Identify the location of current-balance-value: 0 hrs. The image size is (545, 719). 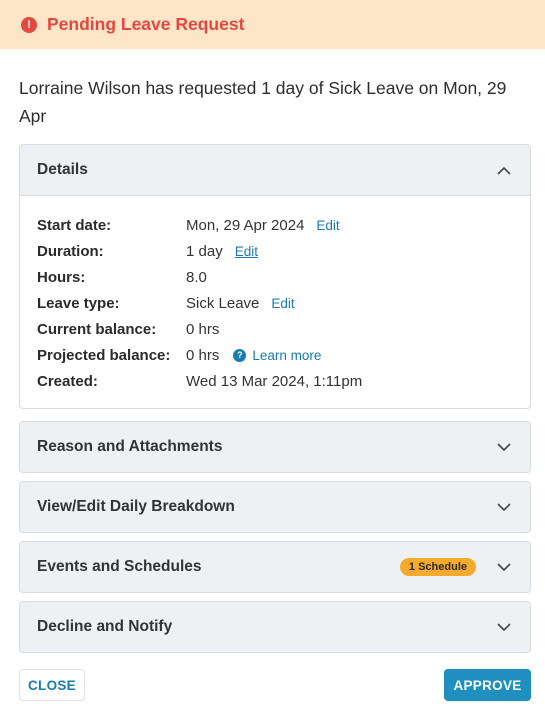
(203, 329).